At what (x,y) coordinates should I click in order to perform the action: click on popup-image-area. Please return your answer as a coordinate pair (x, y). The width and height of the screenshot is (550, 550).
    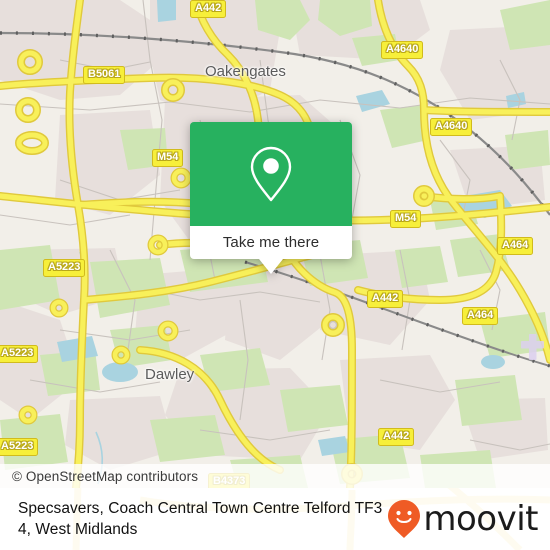
    Looking at the image, I should click on (271, 174).